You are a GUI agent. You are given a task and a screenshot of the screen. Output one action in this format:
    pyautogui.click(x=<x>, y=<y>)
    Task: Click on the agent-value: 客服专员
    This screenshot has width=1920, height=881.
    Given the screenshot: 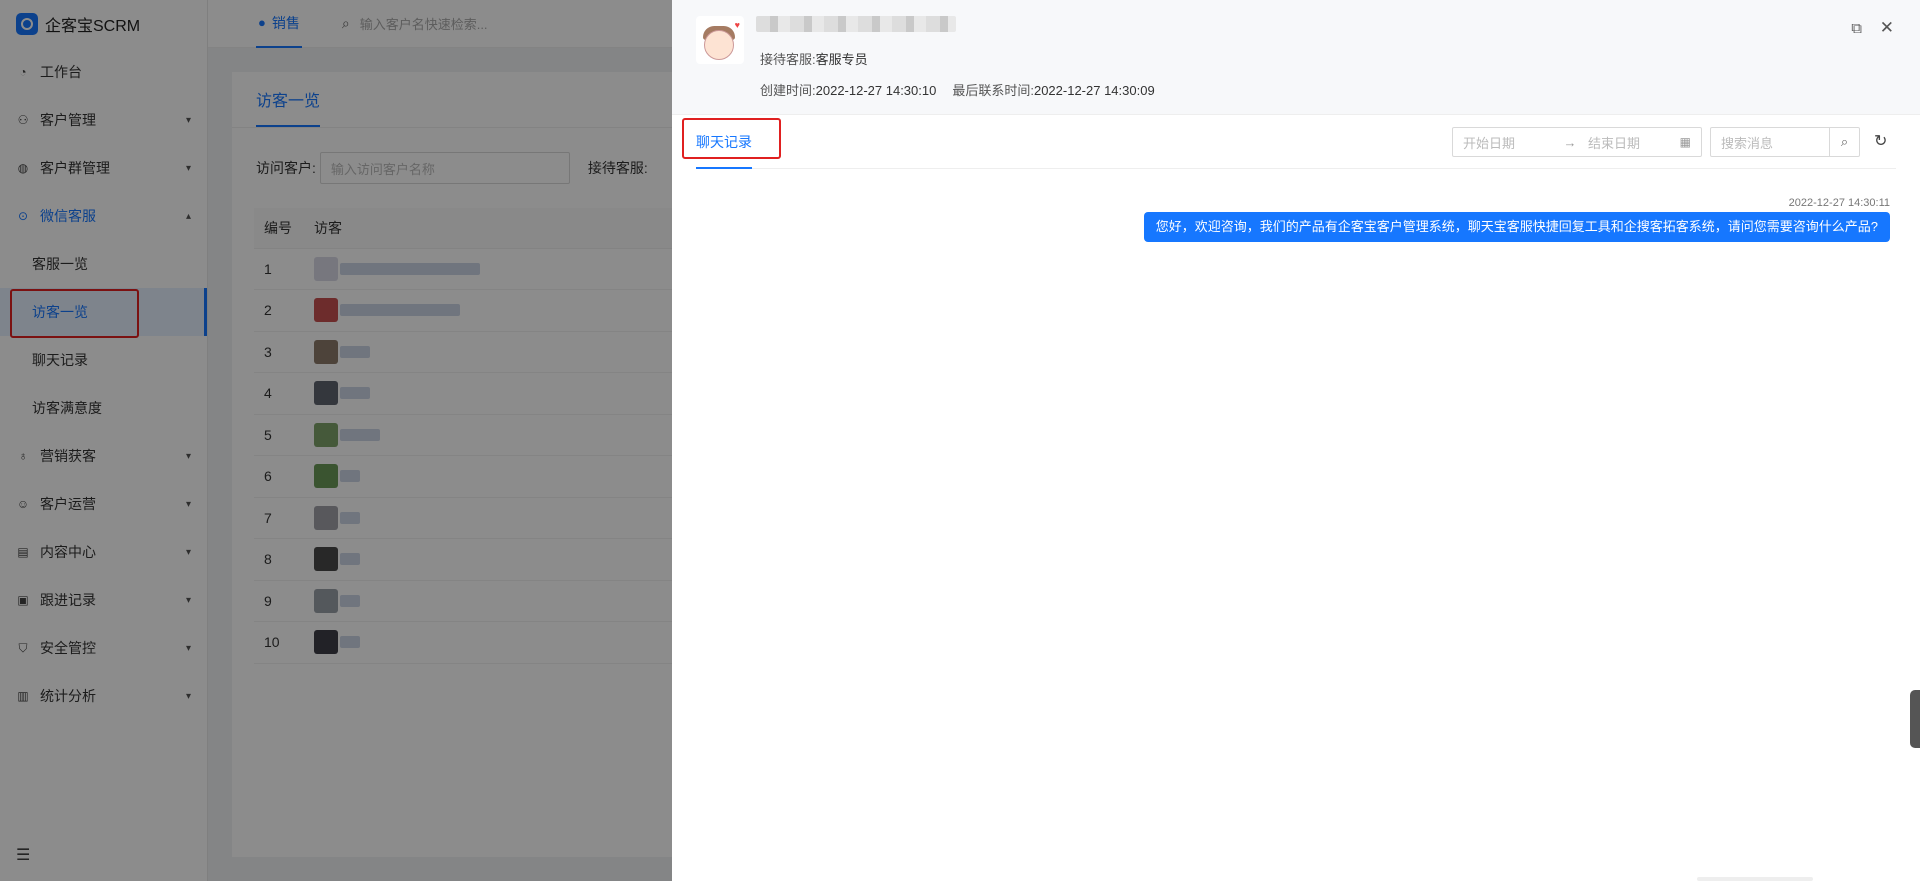 What is the action you would take?
    pyautogui.click(x=841, y=59)
    